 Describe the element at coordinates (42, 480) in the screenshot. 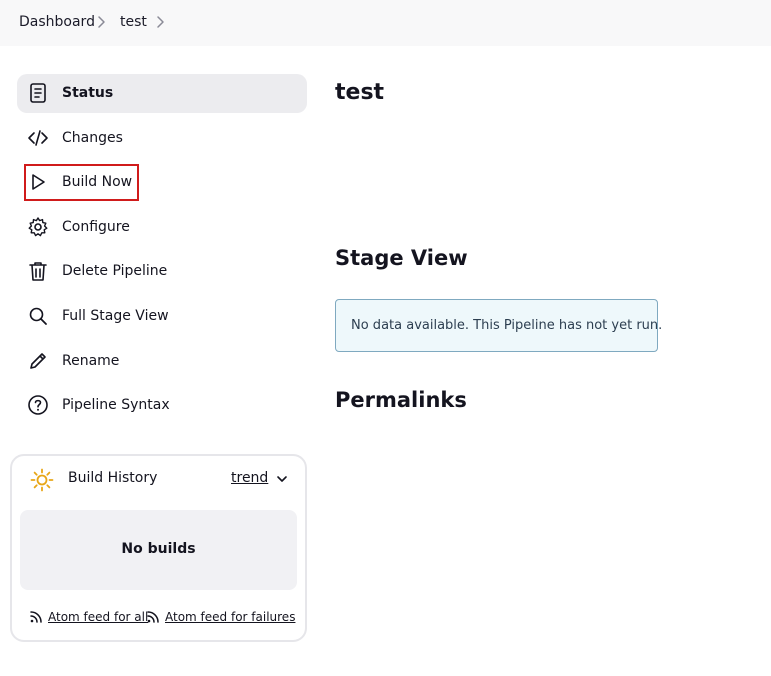

I see `sun-icon` at that location.